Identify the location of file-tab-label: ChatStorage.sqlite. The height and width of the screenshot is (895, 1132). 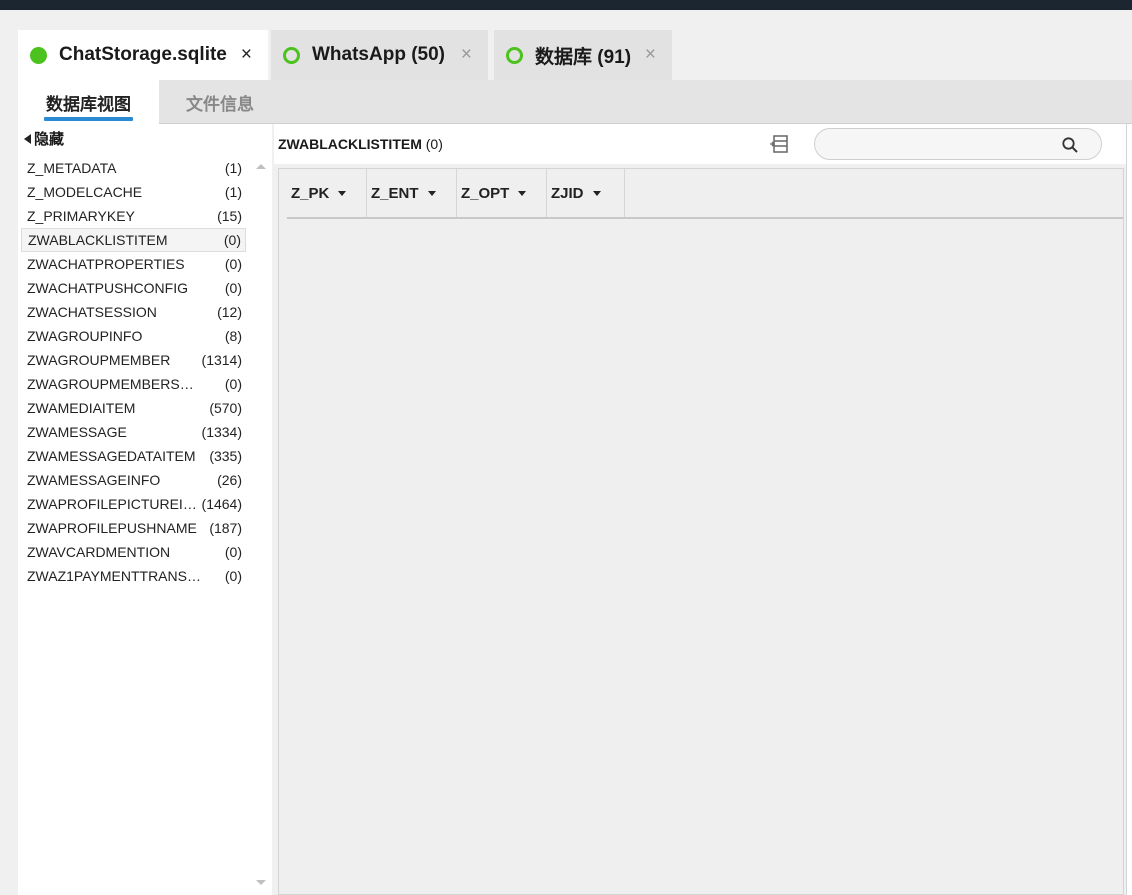
(143, 54).